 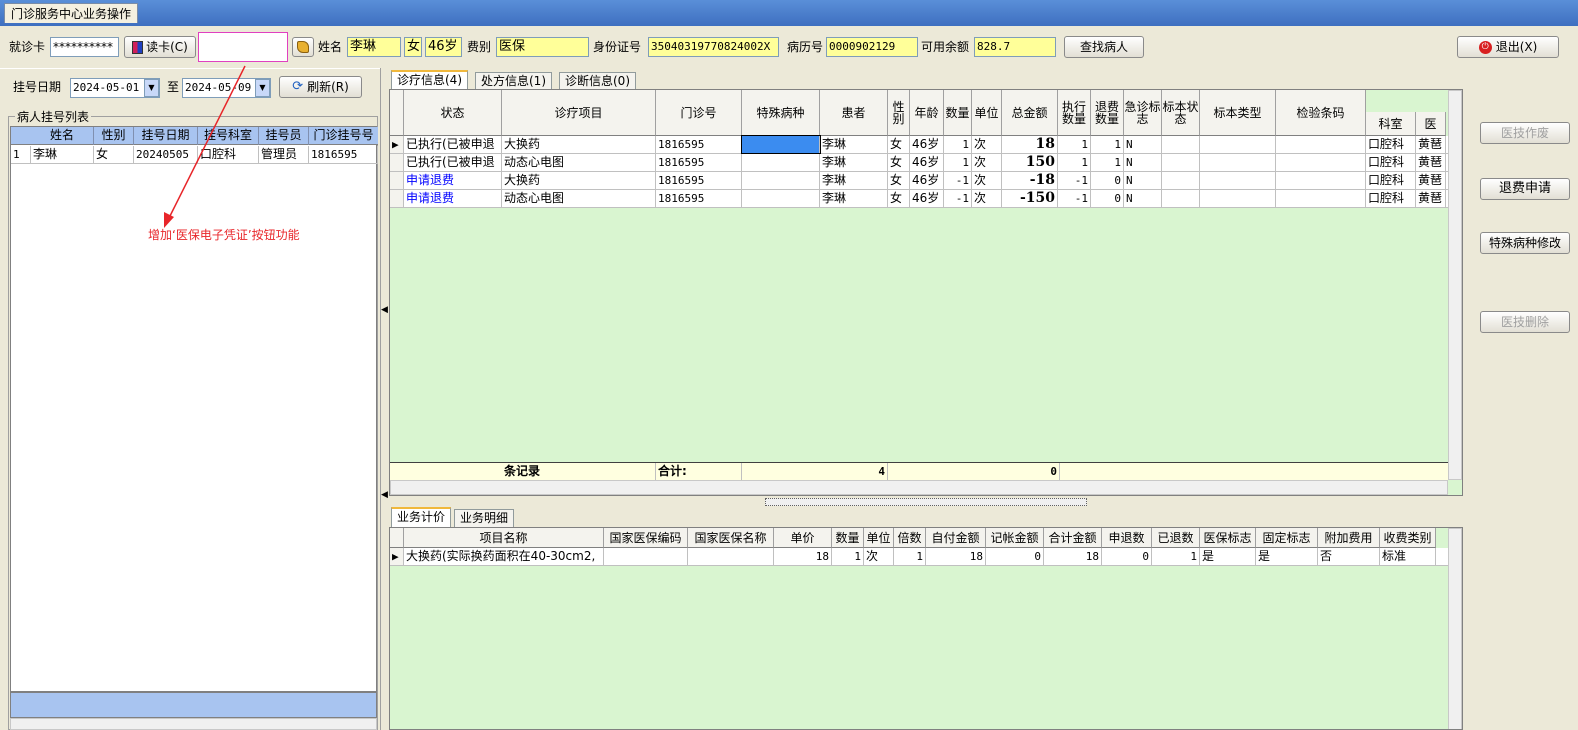 I want to click on tab-billing-detail: 业务明细, so click(x=484, y=518).